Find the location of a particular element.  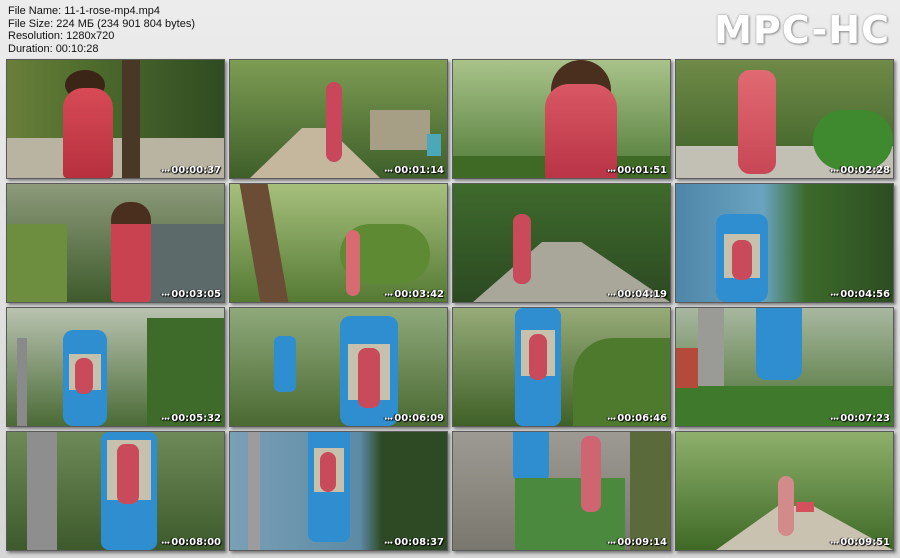

thumbnail: 00:05:32 is located at coordinates (115, 367).